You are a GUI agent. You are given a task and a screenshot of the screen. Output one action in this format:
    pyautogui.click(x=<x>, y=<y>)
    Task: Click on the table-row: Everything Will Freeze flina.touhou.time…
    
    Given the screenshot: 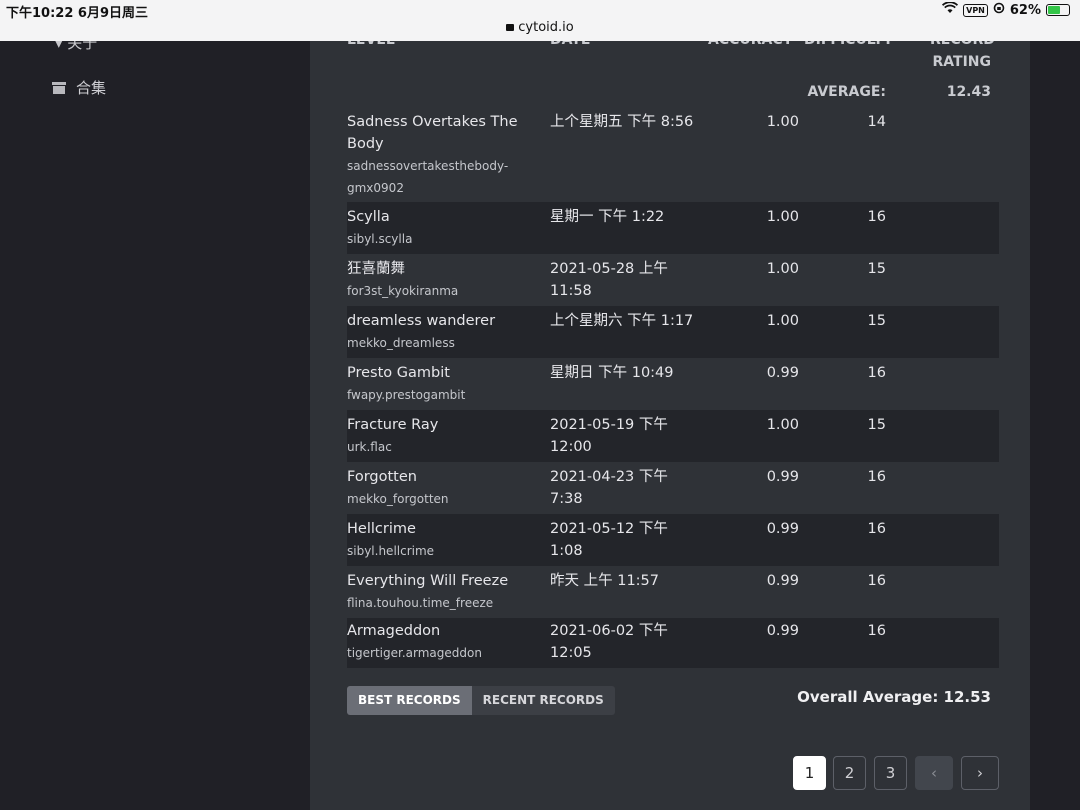 What is the action you would take?
    pyautogui.click(x=673, y=592)
    